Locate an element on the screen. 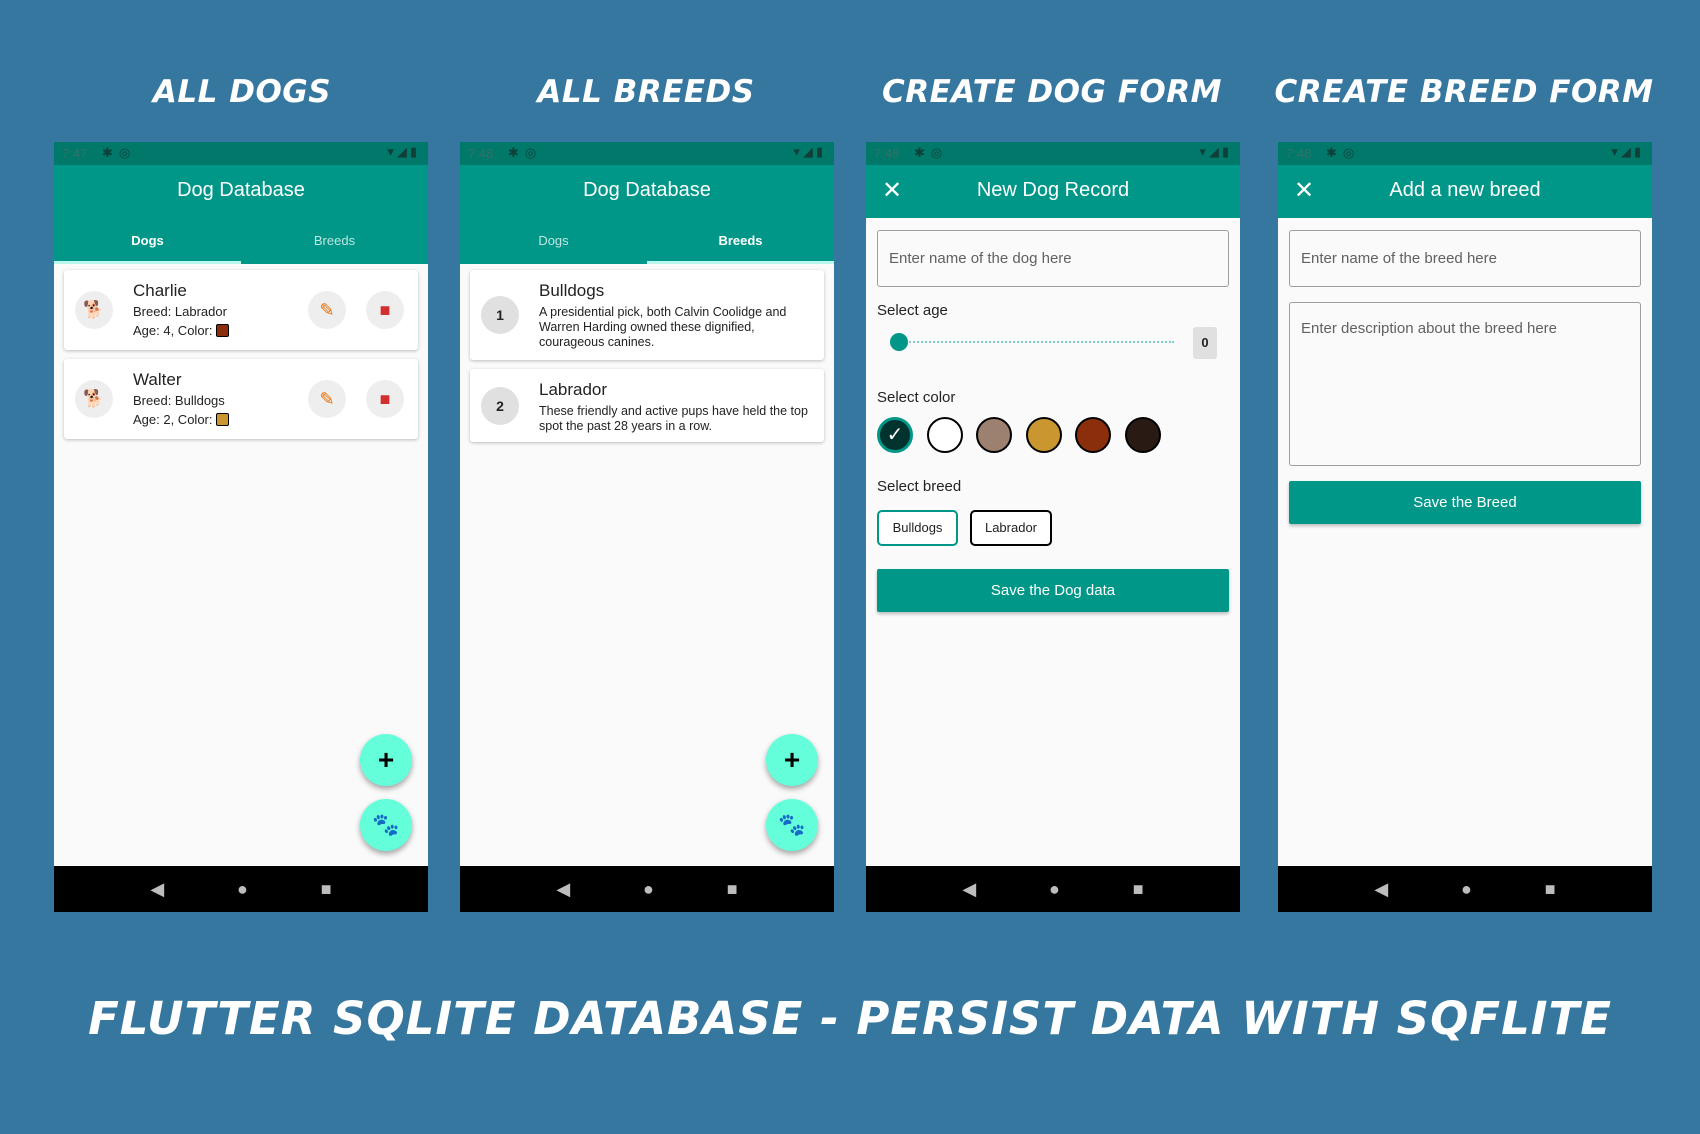  color-option-white is located at coordinates (945, 435).